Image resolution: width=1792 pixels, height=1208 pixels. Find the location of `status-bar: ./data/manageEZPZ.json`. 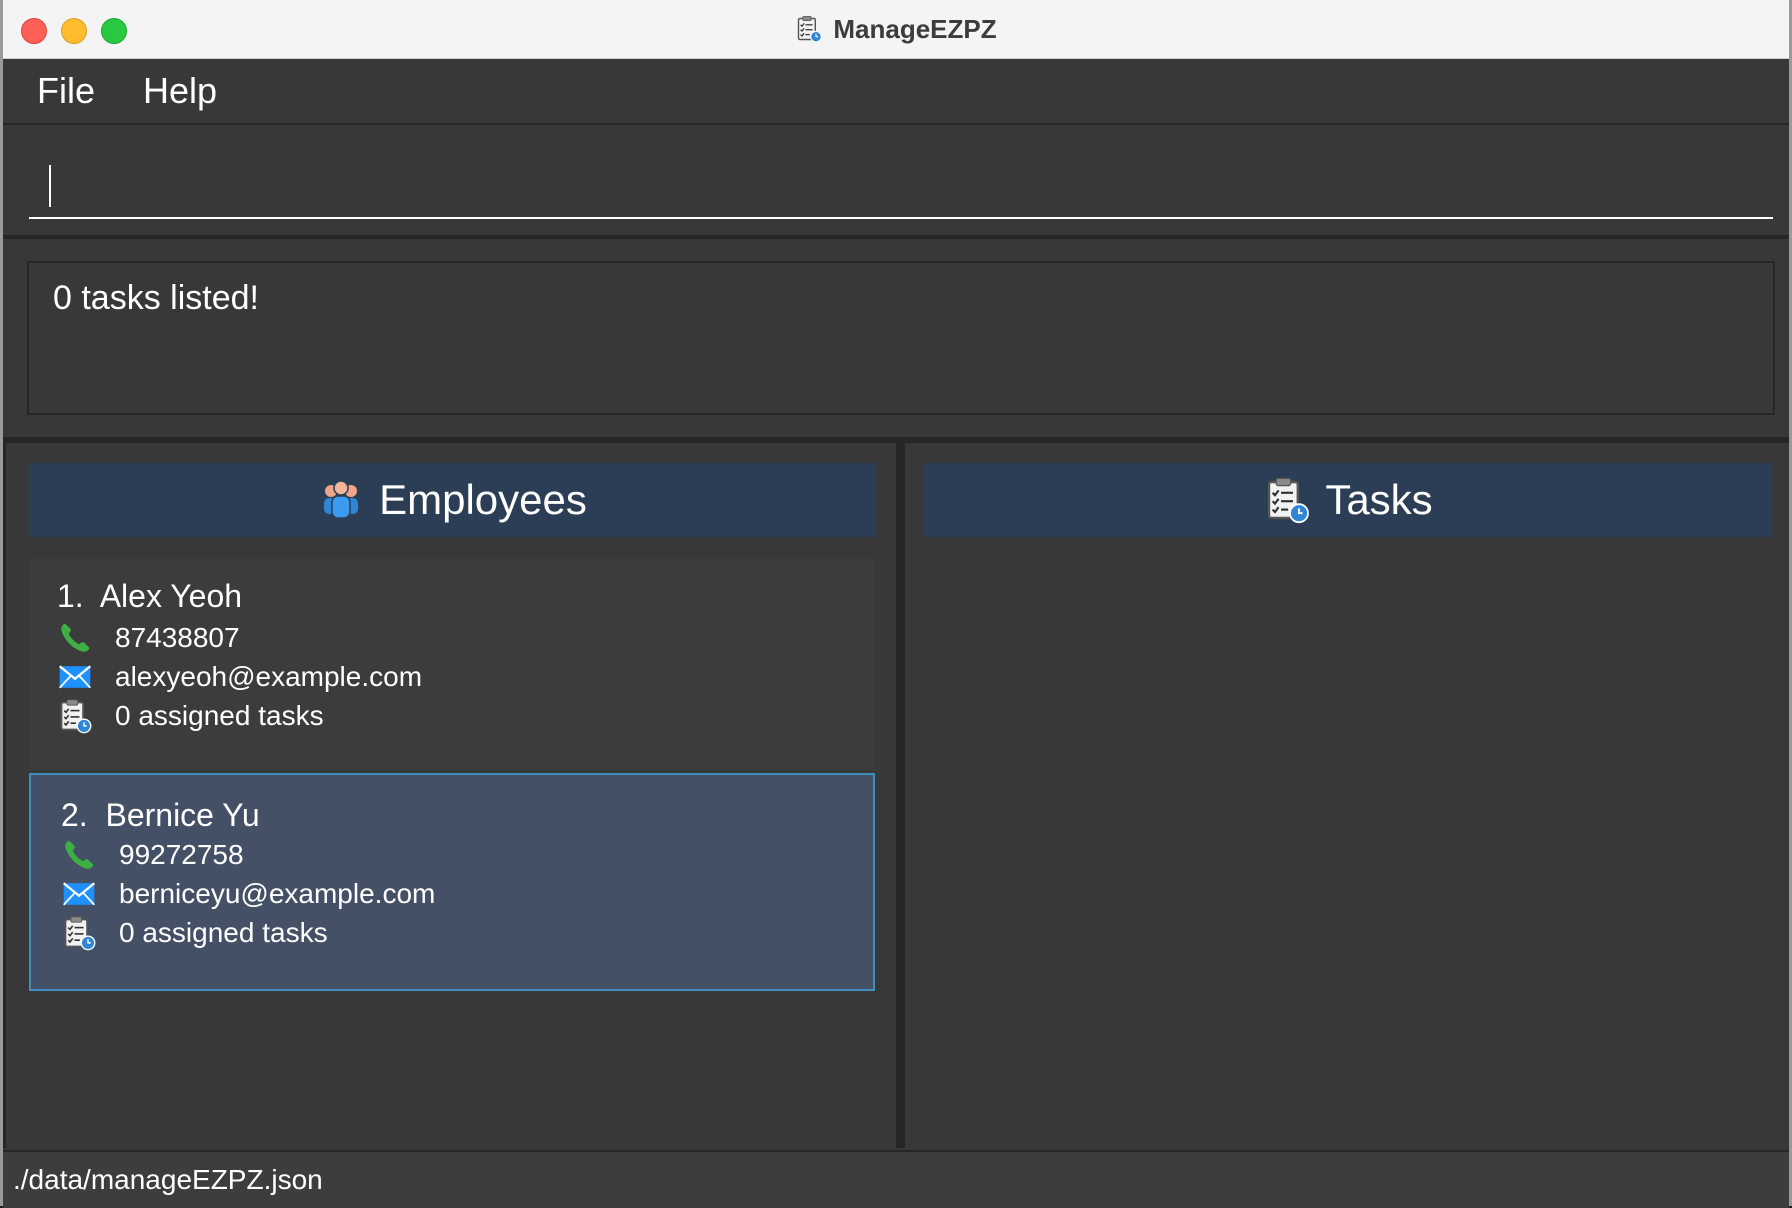

status-bar: ./data/manageEZPZ.json is located at coordinates (896, 1179).